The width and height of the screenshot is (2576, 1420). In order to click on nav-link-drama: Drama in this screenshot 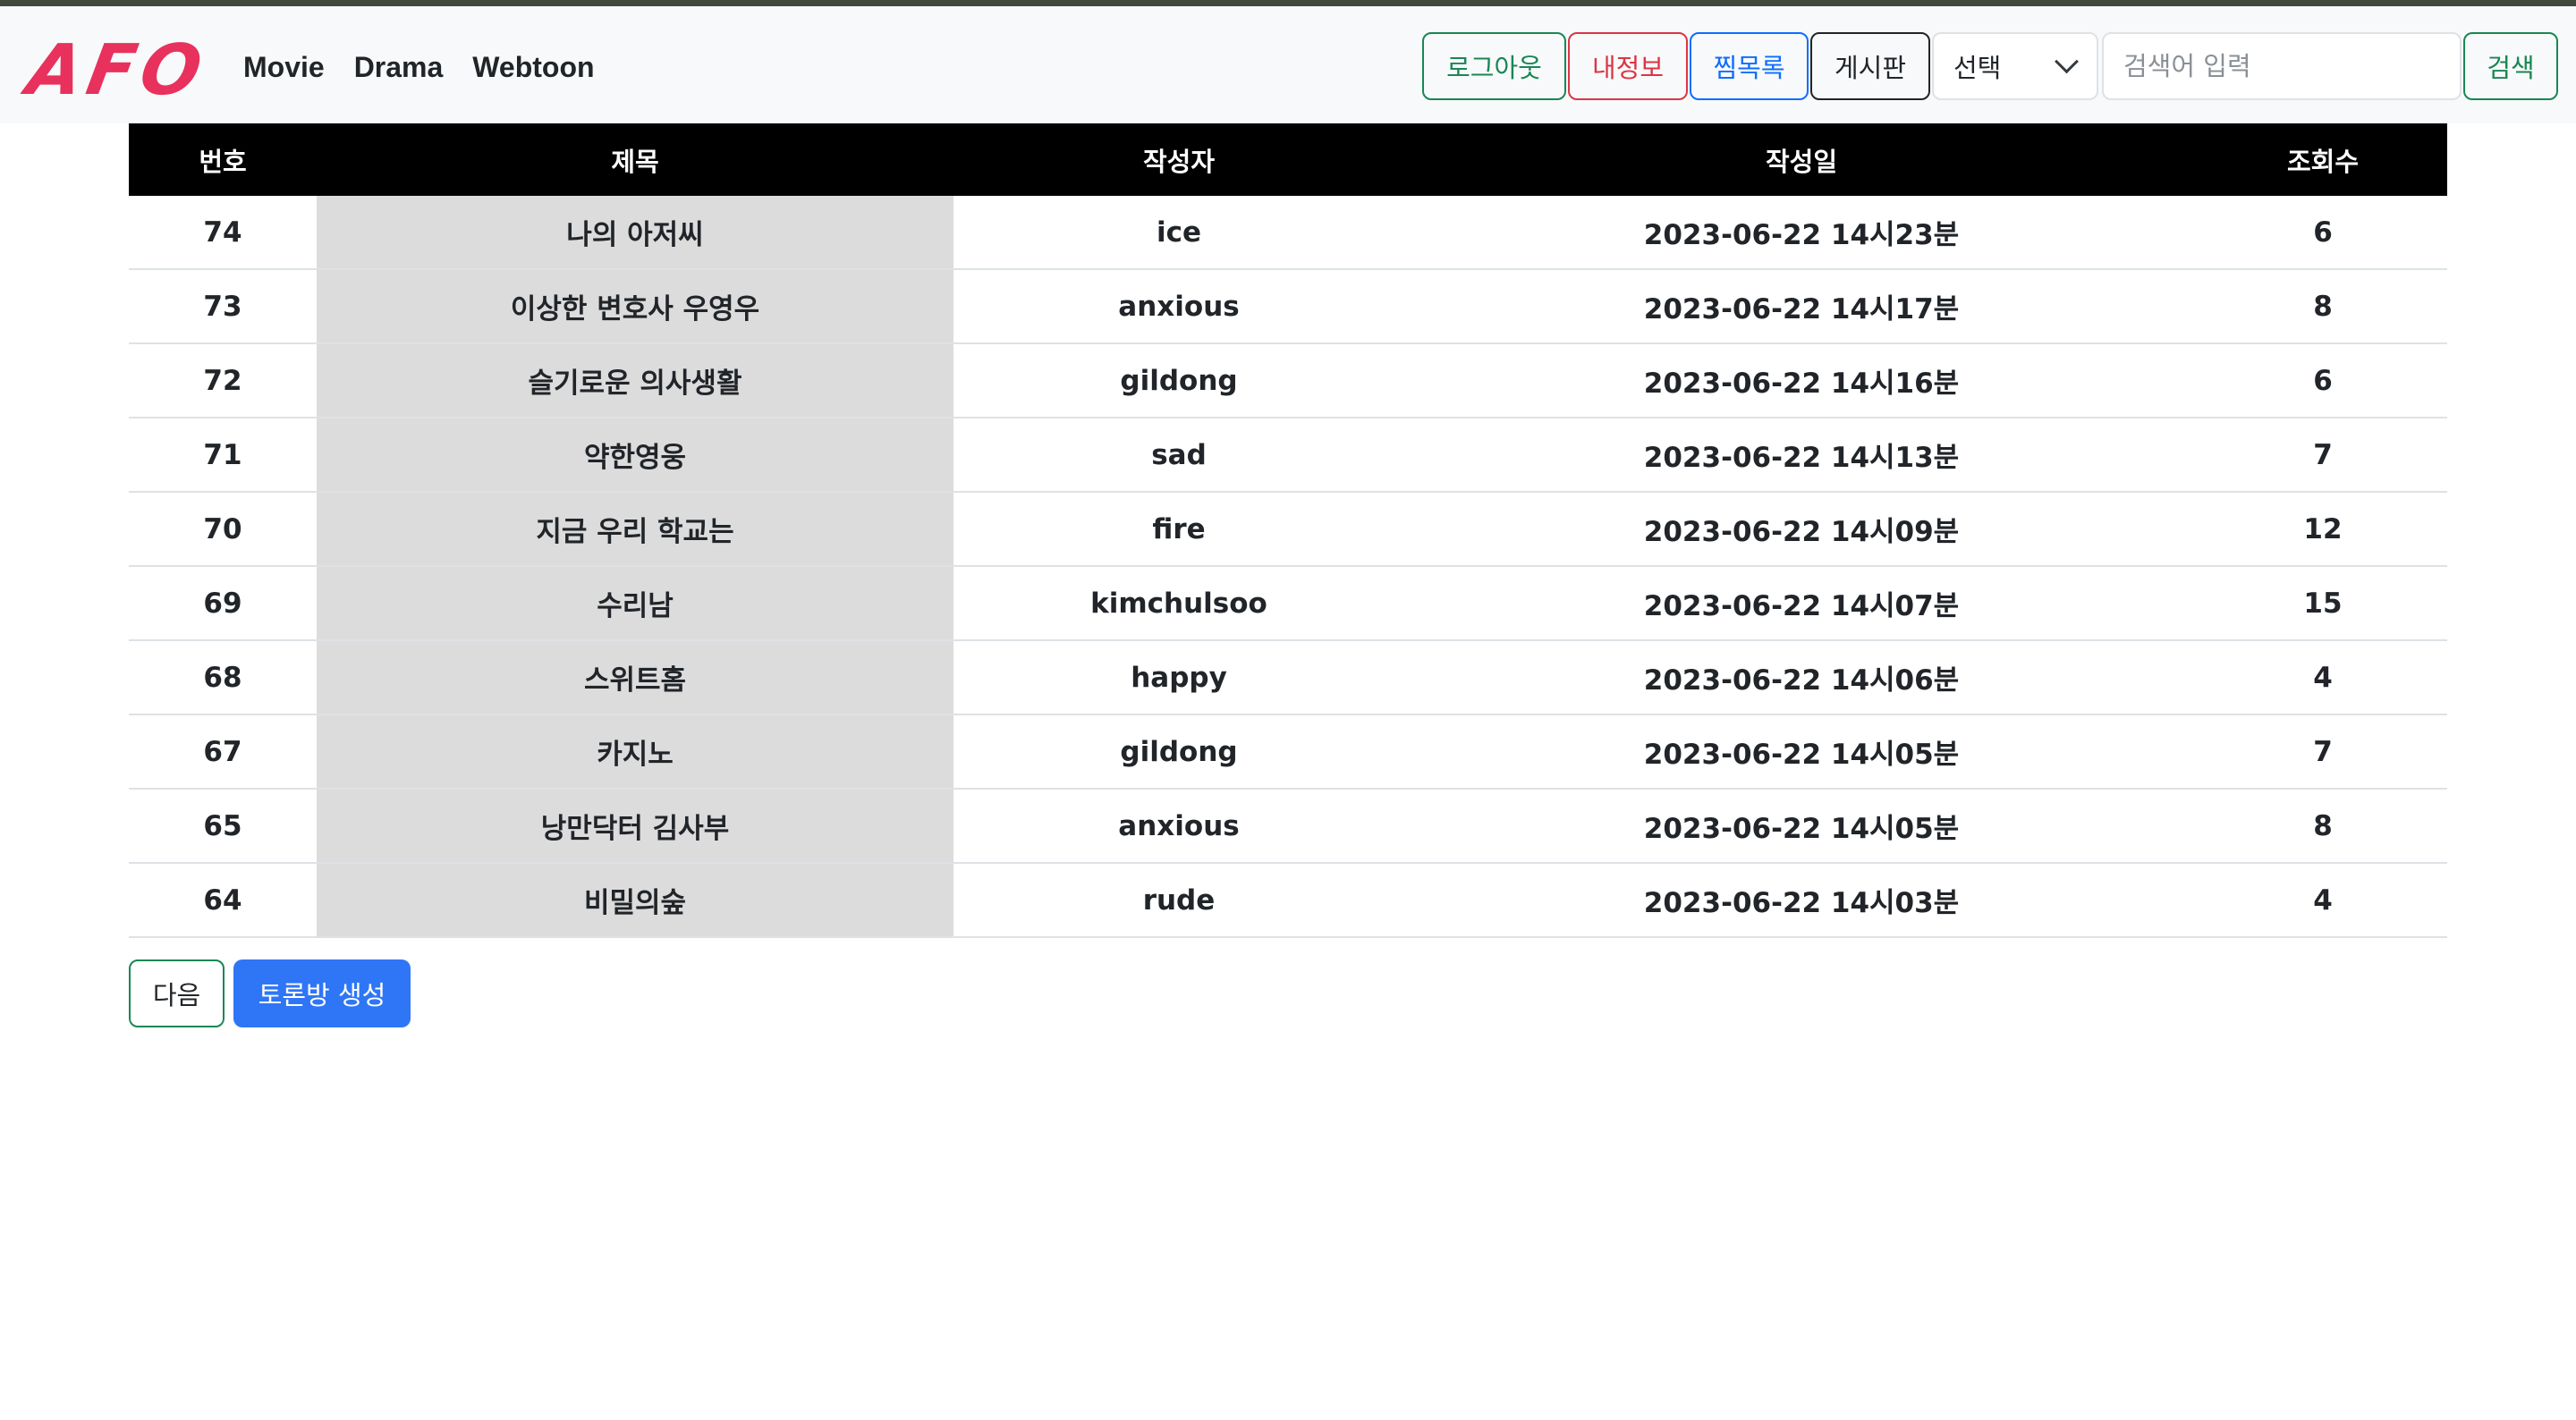, I will do `click(399, 67)`.